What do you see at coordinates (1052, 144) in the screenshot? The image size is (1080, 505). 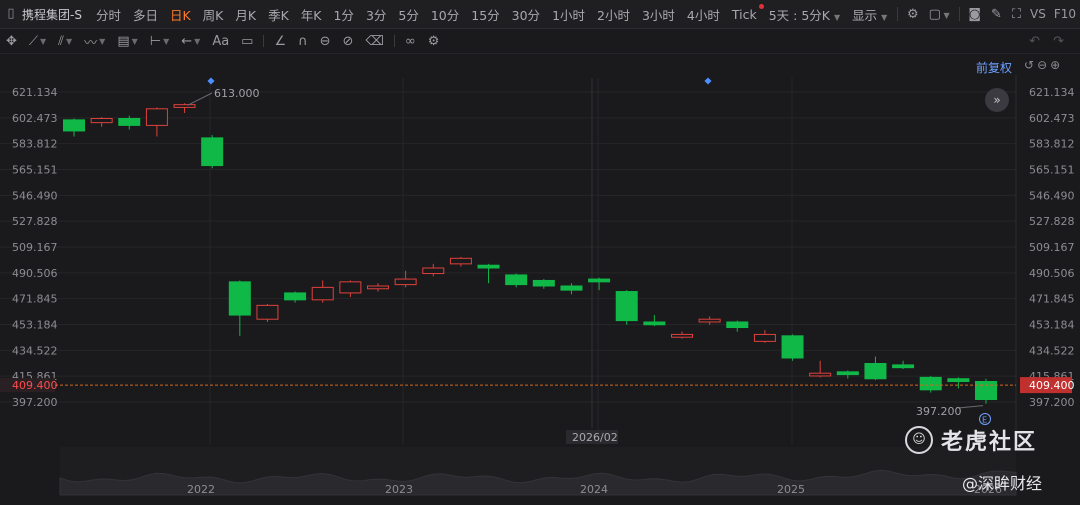 I see `y-tick-label-right: 583.812` at bounding box center [1052, 144].